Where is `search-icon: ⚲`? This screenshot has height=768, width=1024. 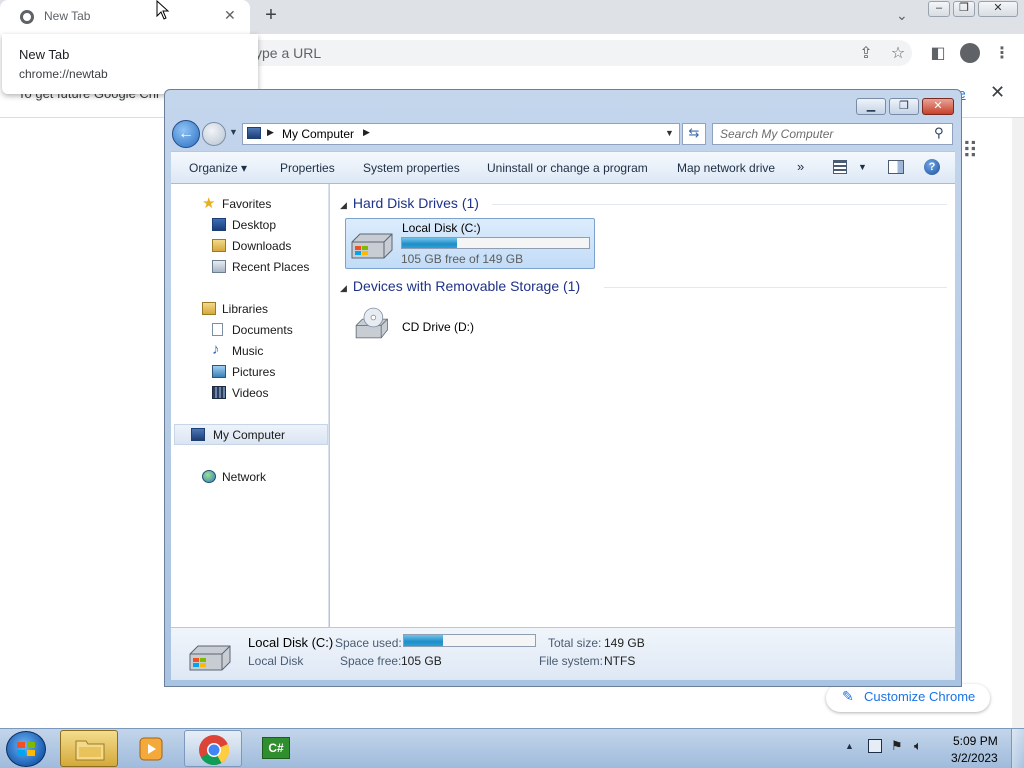 search-icon: ⚲ is located at coordinates (939, 133).